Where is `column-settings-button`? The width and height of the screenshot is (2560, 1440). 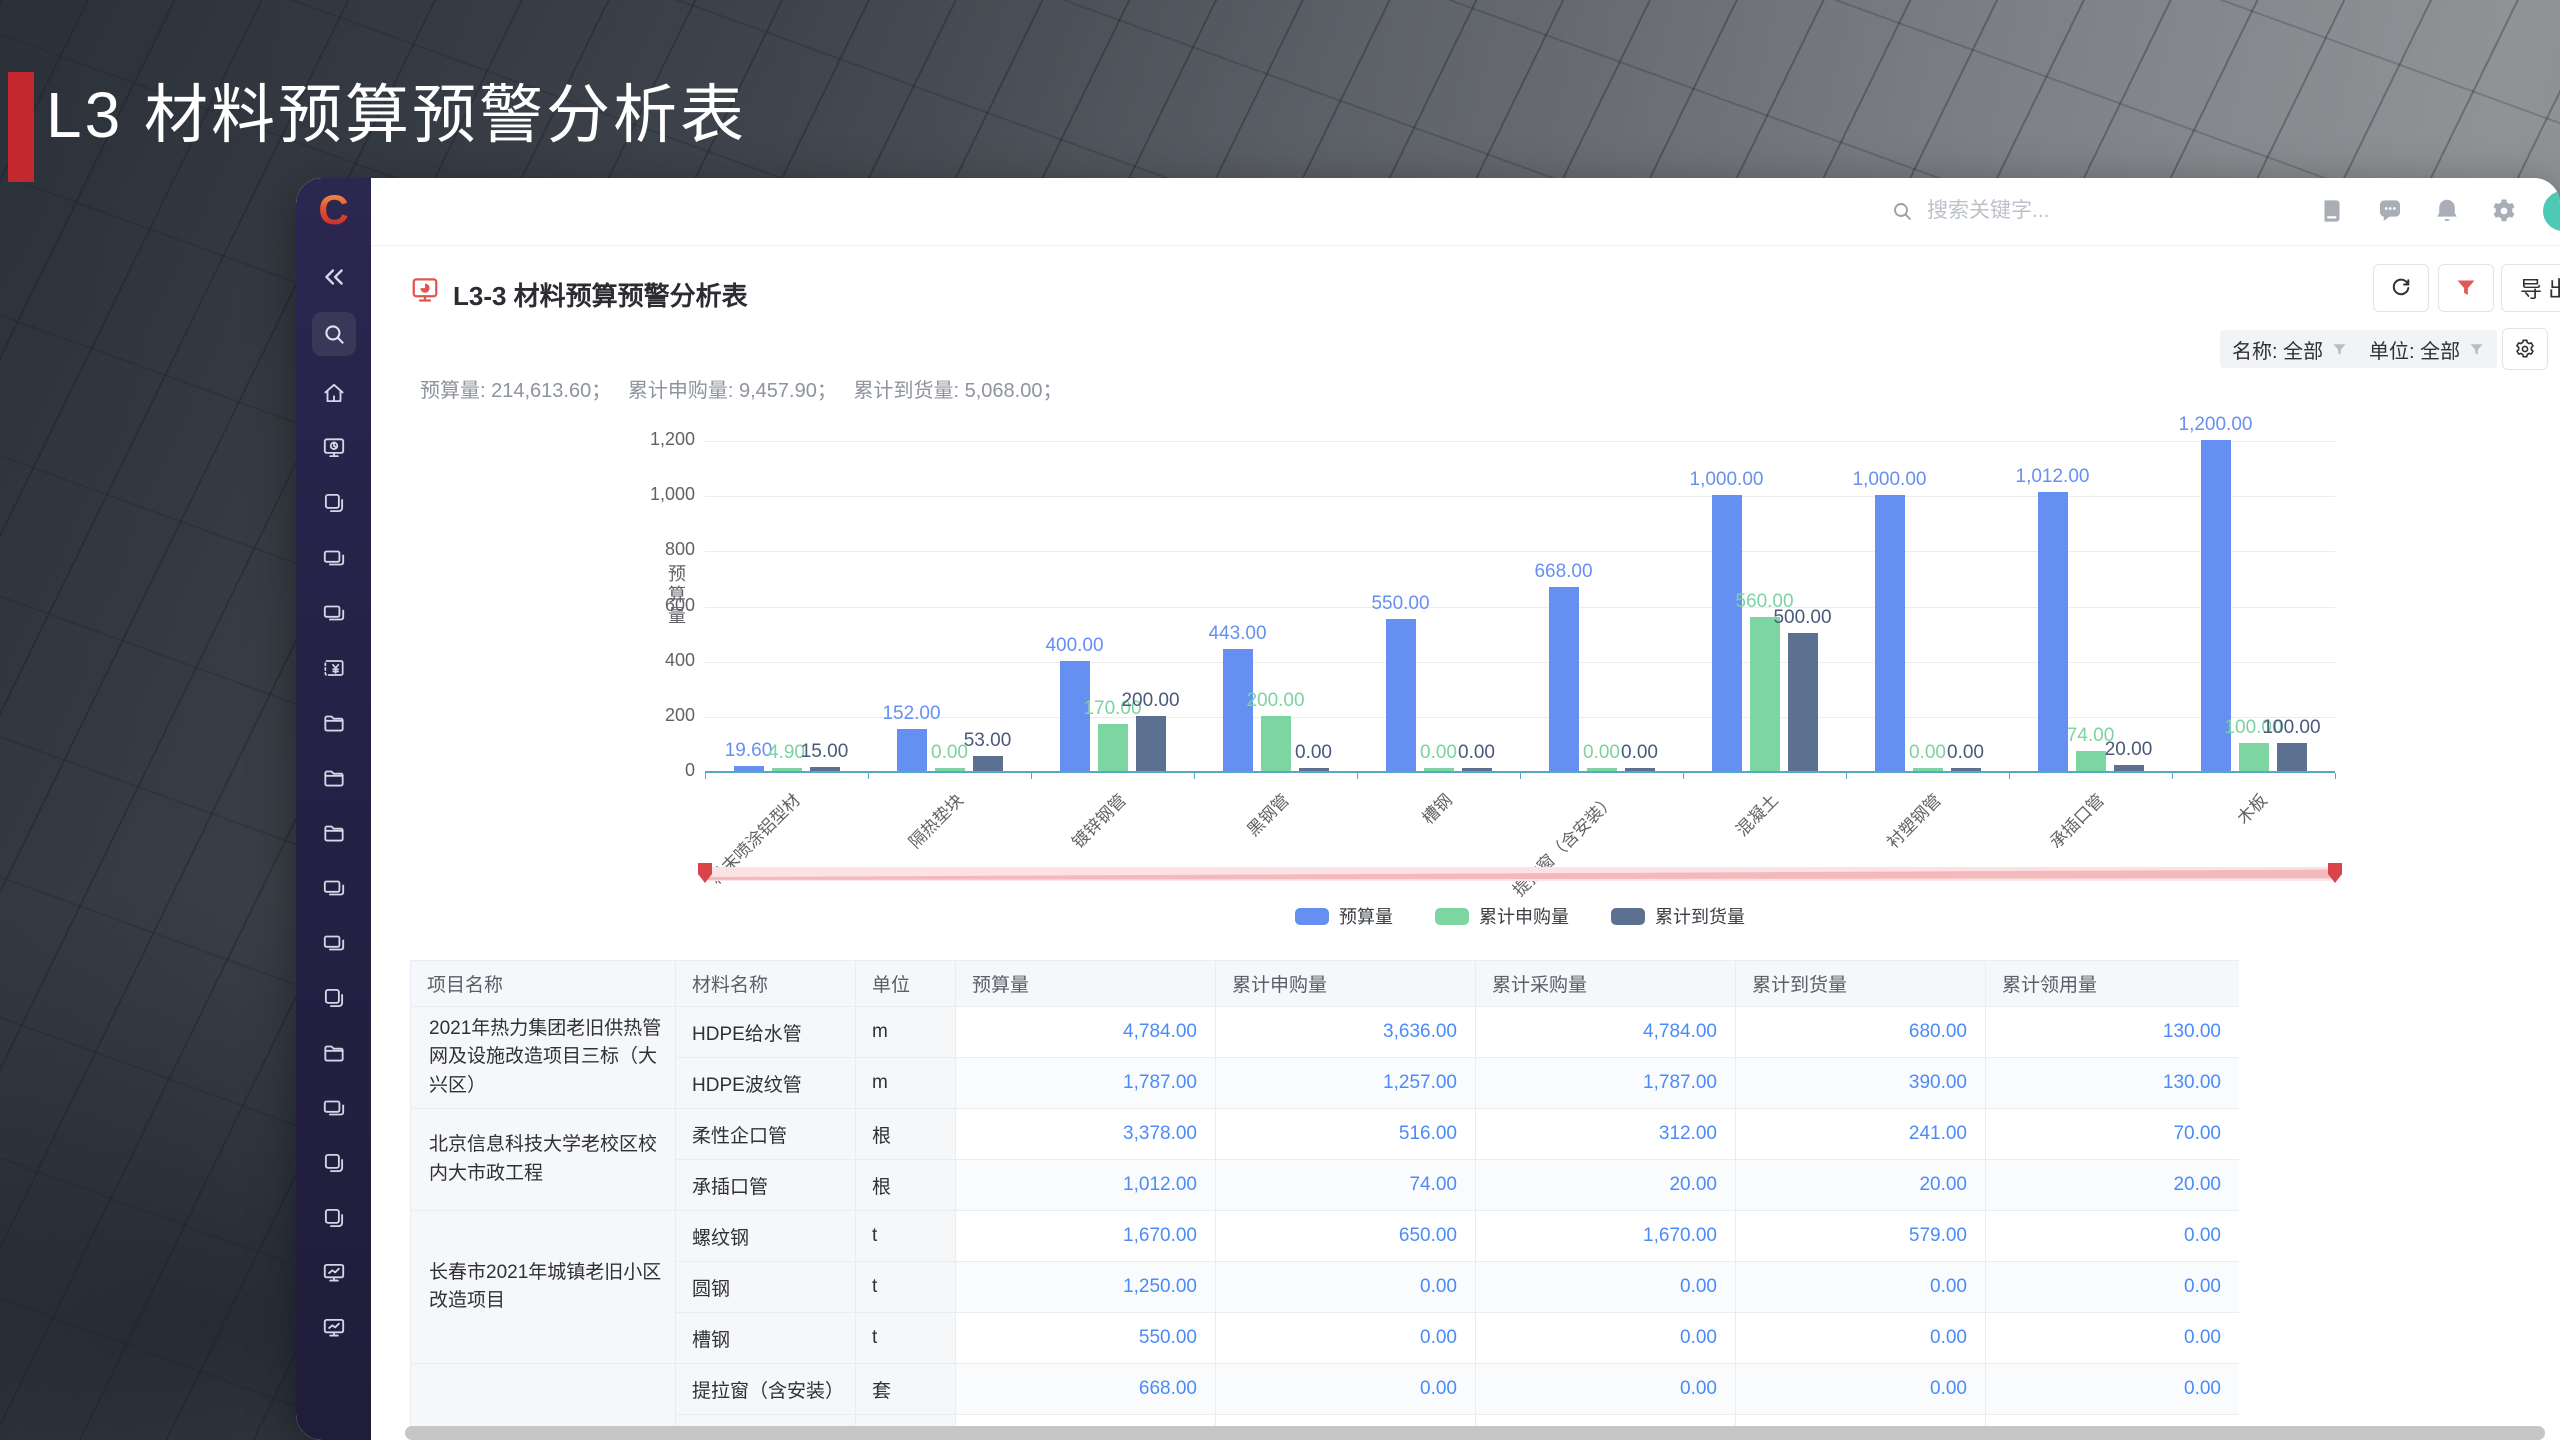
column-settings-button is located at coordinates (2525, 349).